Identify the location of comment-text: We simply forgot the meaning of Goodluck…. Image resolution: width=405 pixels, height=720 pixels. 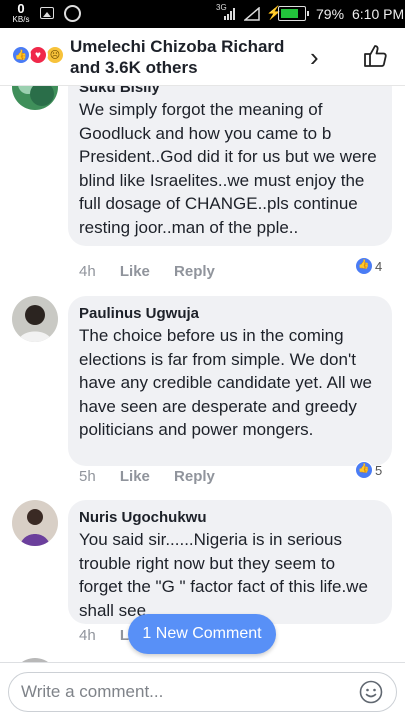
(228, 168).